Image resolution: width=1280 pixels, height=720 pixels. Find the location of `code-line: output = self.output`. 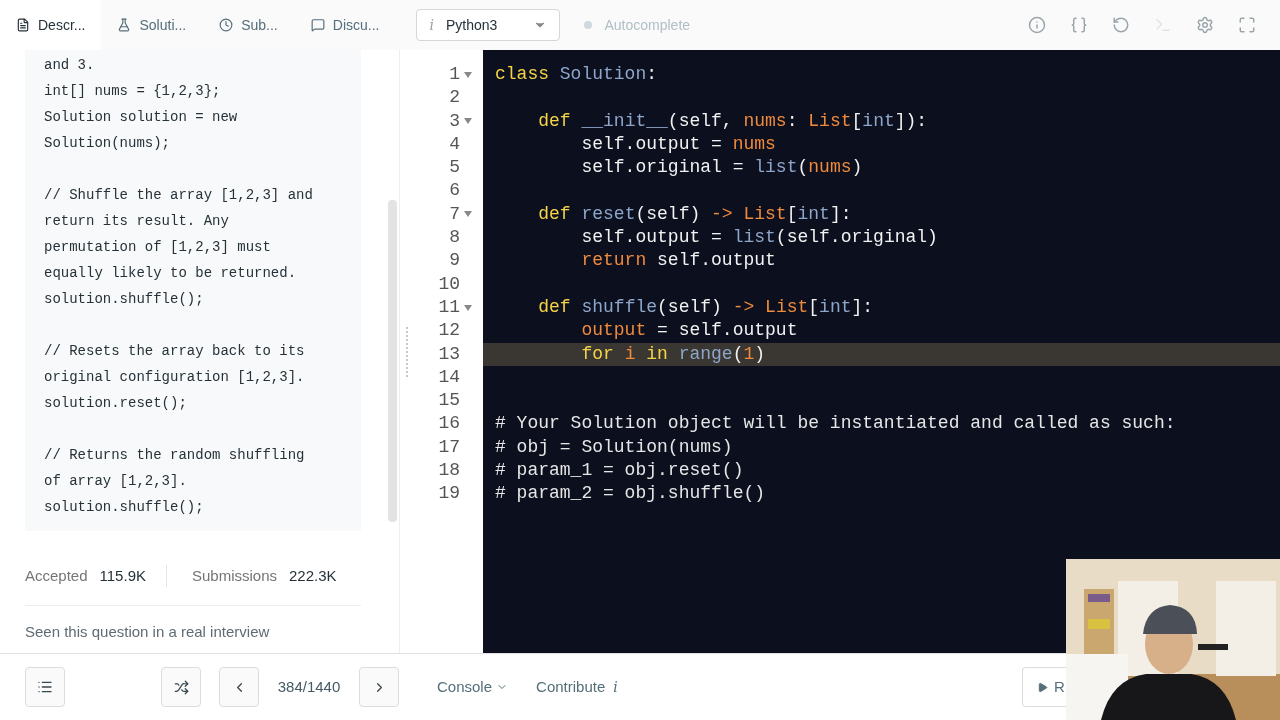

code-line: output = self.output is located at coordinates (689, 330).